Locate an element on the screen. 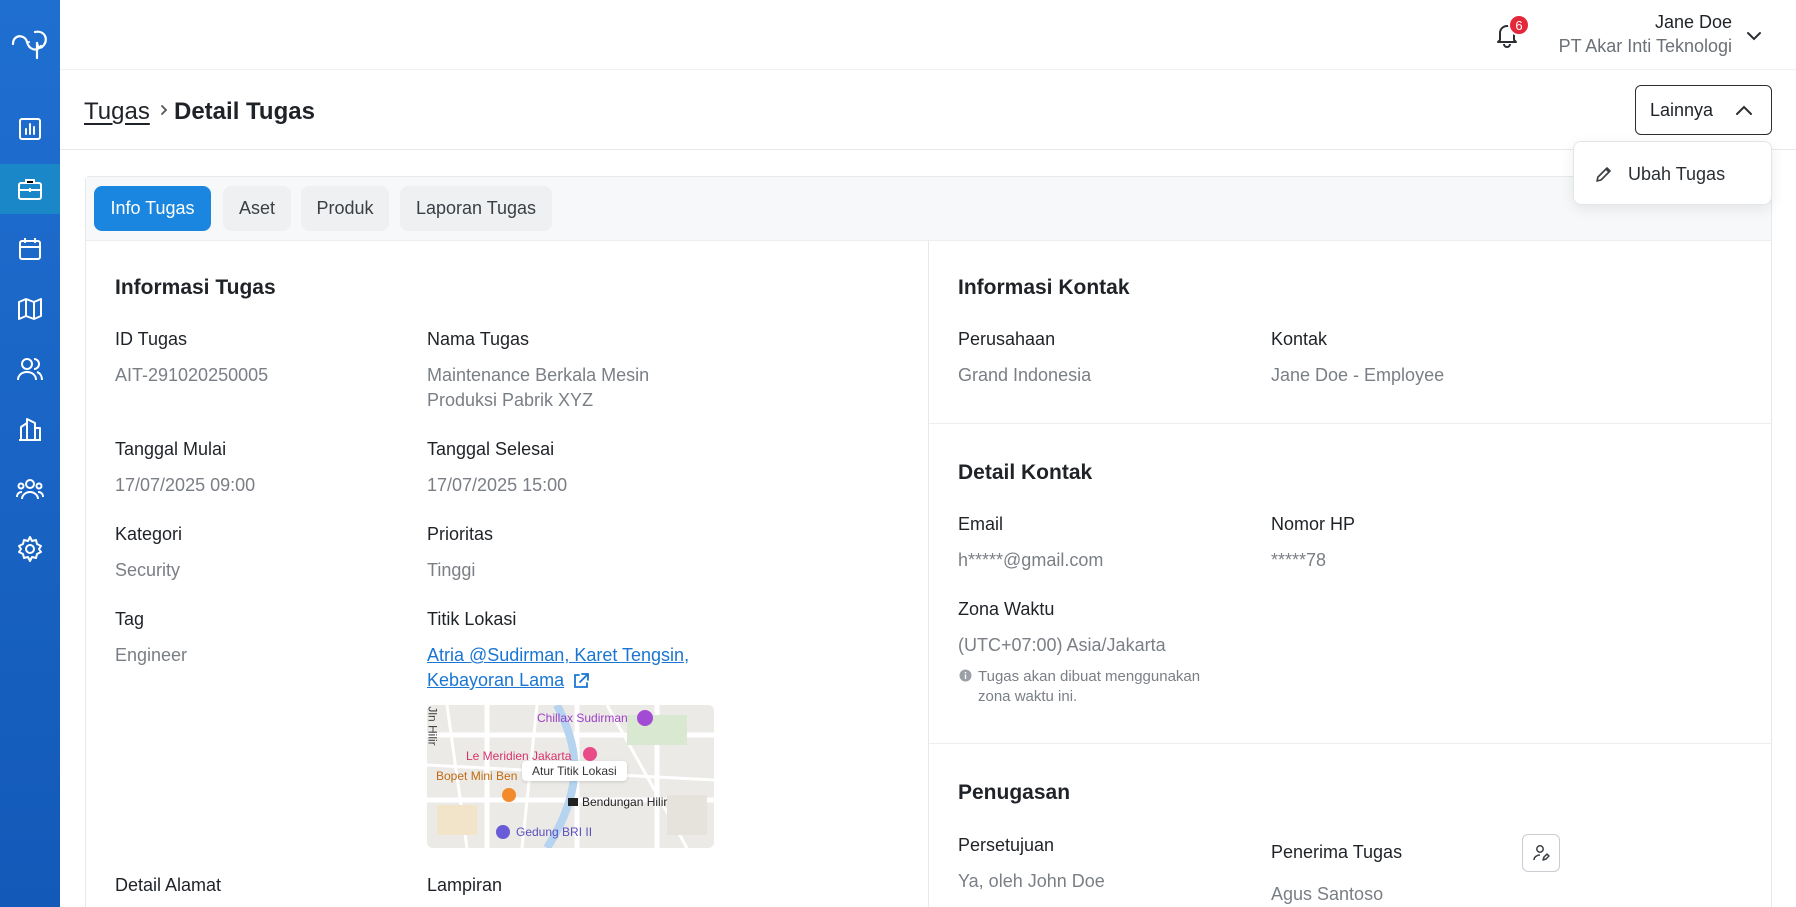  user-edit-icon is located at coordinates (1541, 853).